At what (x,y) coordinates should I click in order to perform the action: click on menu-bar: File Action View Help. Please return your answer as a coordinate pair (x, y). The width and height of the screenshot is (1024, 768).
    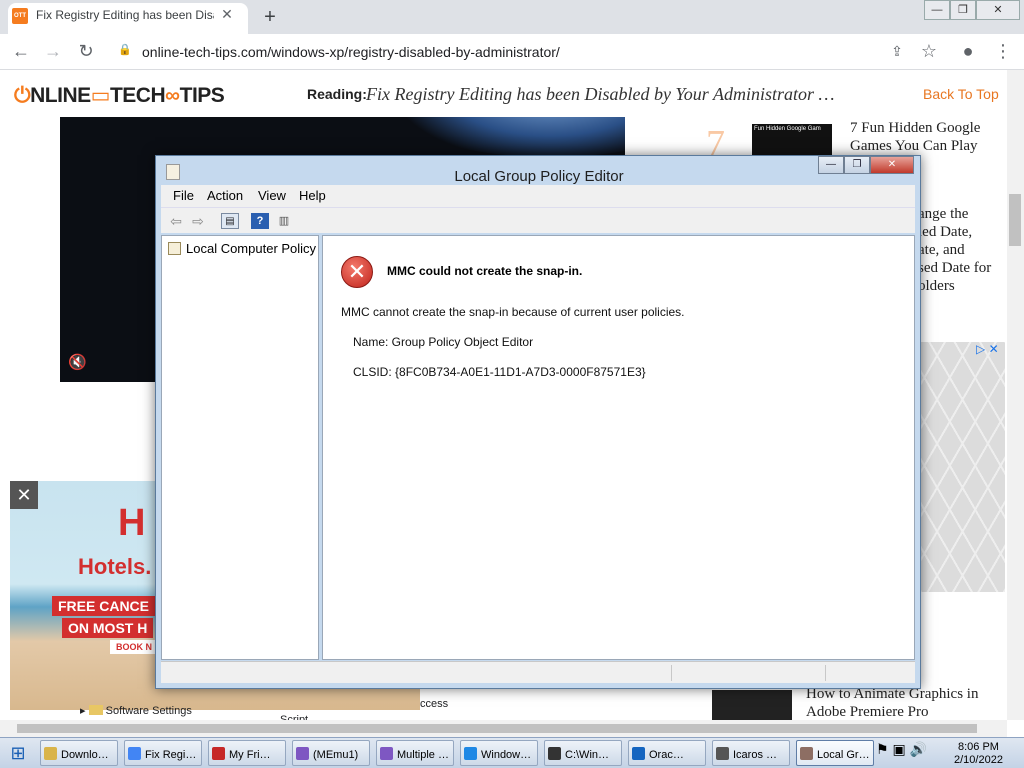
    Looking at the image, I should click on (538, 196).